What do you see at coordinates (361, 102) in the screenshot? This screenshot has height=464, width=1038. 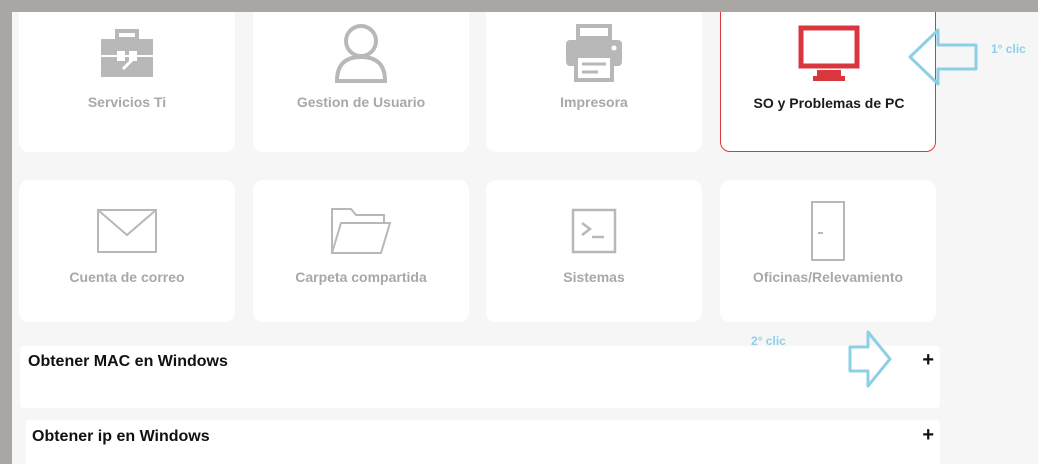 I see `card-label: Gestion de Usuario` at bounding box center [361, 102].